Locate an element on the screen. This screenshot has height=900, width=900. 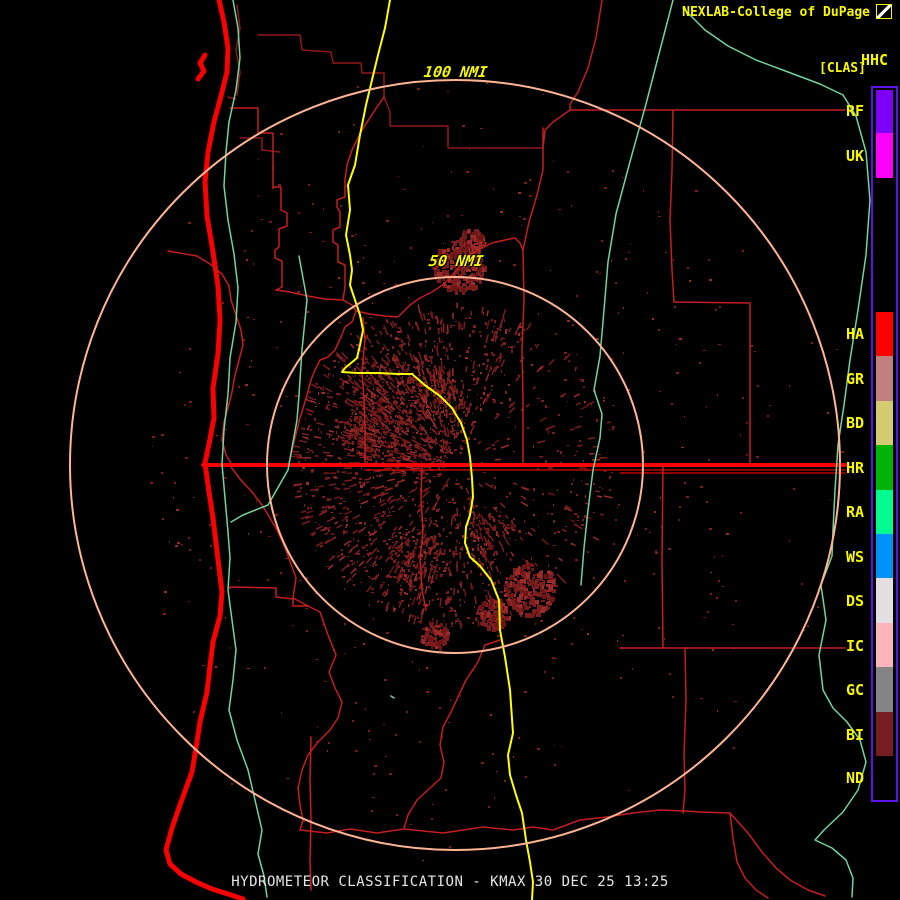
legend-color-bar is located at coordinates (884, 444).